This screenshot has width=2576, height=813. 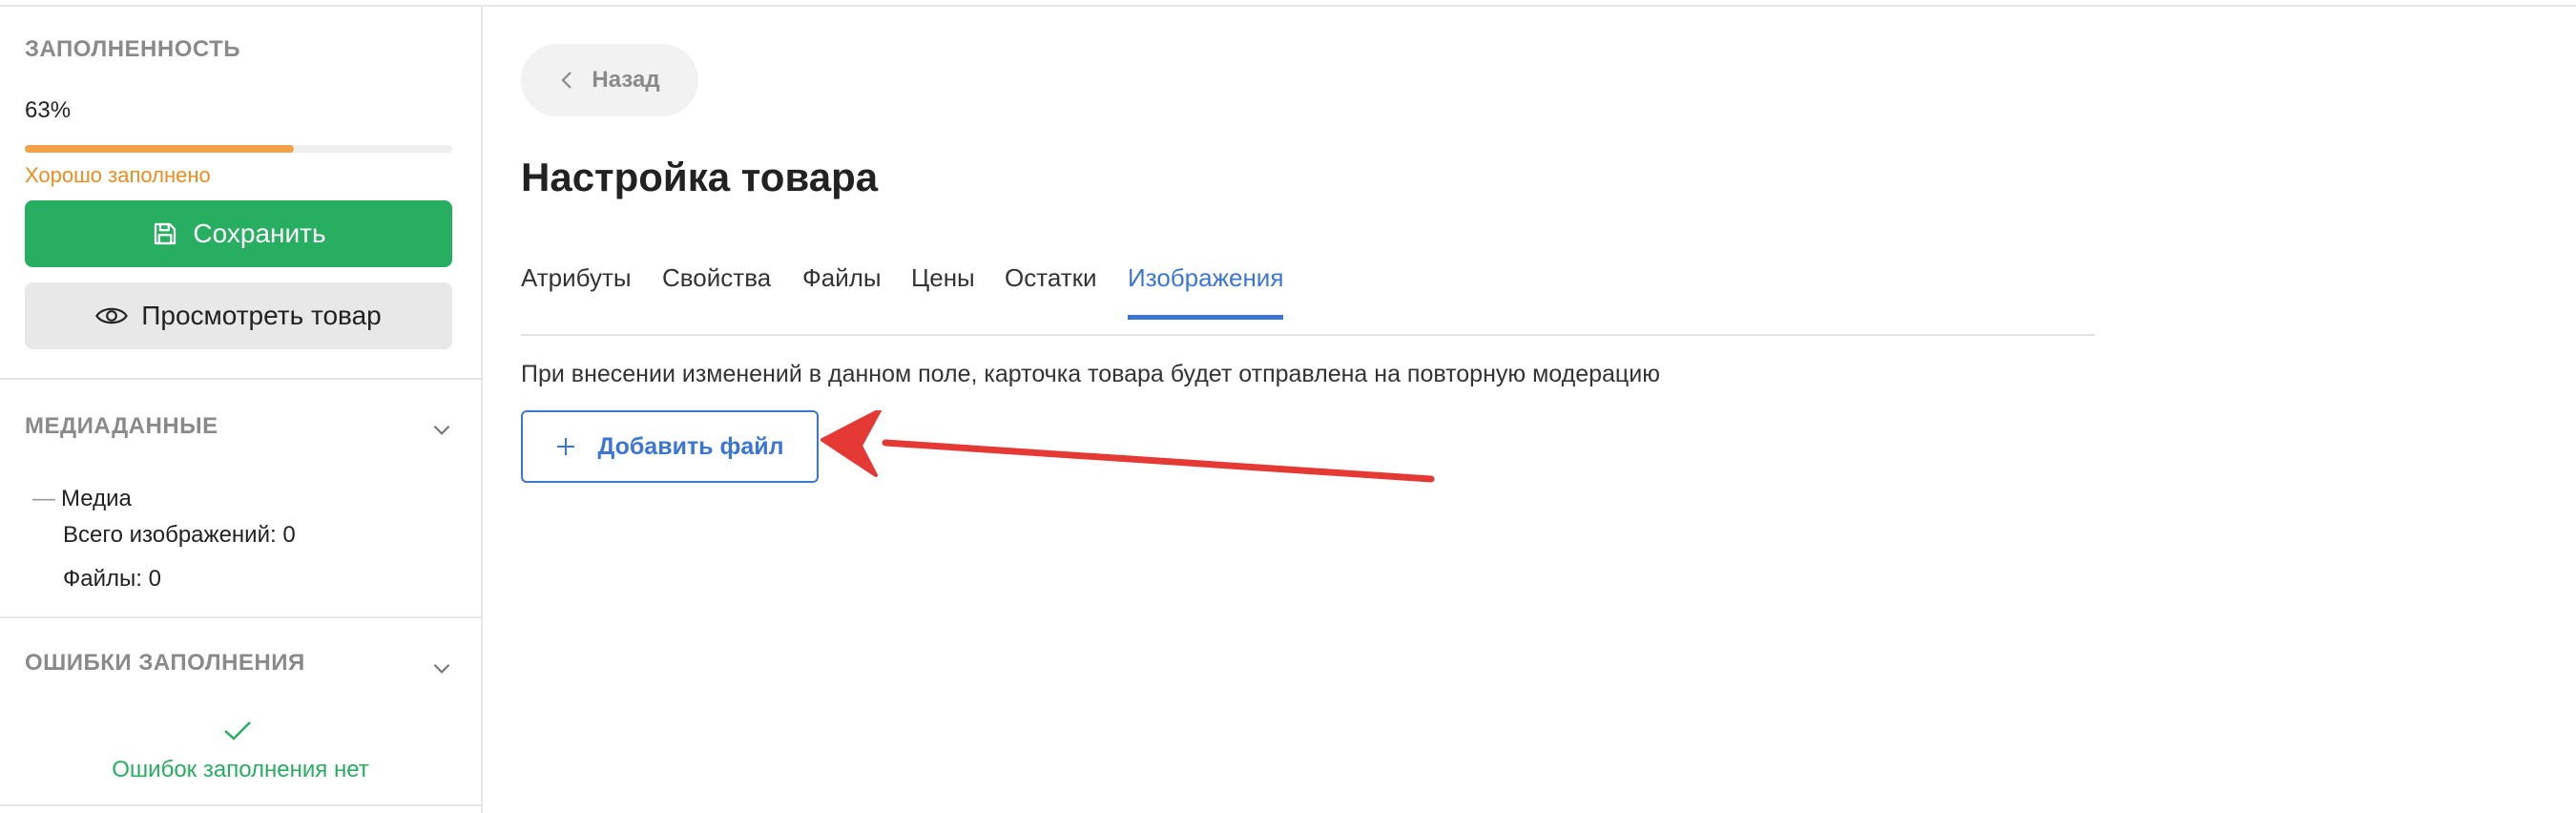 What do you see at coordinates (112, 315) in the screenshot?
I see `eye-icon` at bounding box center [112, 315].